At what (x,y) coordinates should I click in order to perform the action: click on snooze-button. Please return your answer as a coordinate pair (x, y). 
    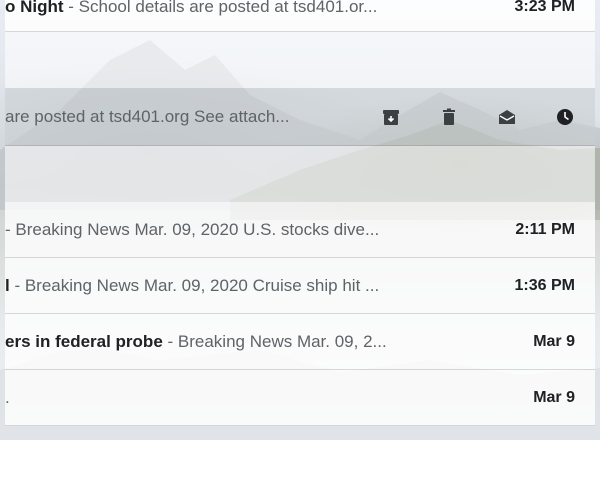
    Looking at the image, I should click on (565, 117).